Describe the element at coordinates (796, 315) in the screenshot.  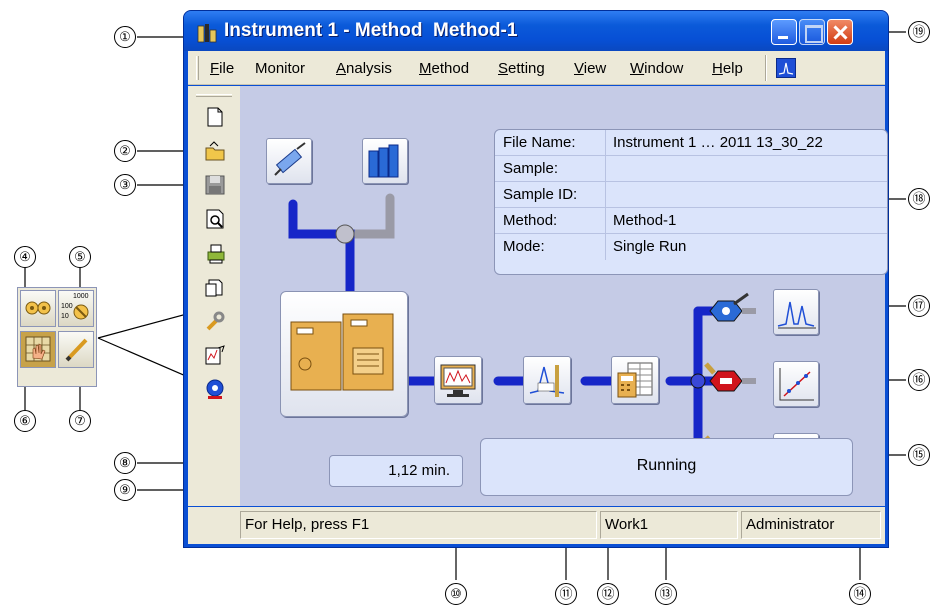
I see `chromatogram-icon` at that location.